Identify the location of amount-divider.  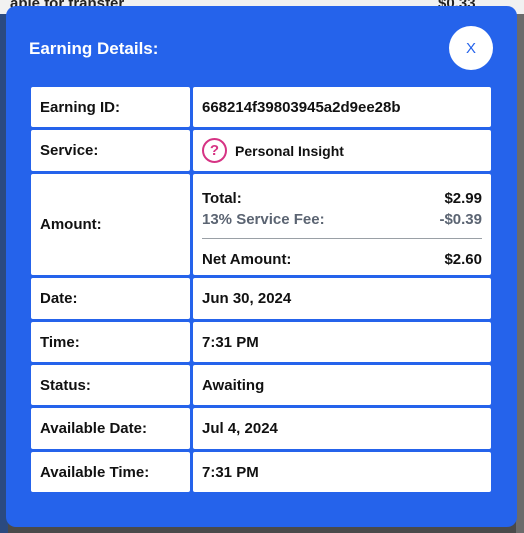
(342, 238).